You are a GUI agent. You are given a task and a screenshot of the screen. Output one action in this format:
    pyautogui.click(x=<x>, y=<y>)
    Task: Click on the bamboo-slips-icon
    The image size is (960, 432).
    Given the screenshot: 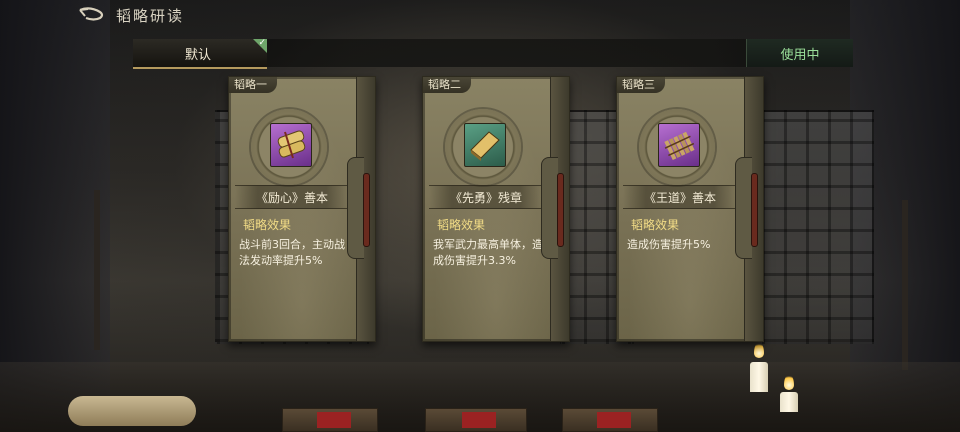 What is the action you would take?
    pyautogui.click(x=679, y=145)
    